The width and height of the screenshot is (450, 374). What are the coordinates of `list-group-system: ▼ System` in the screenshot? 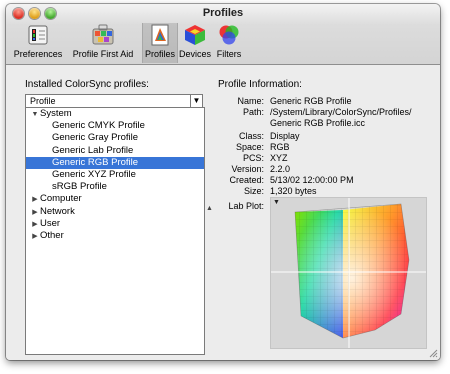 It's located at (115, 114).